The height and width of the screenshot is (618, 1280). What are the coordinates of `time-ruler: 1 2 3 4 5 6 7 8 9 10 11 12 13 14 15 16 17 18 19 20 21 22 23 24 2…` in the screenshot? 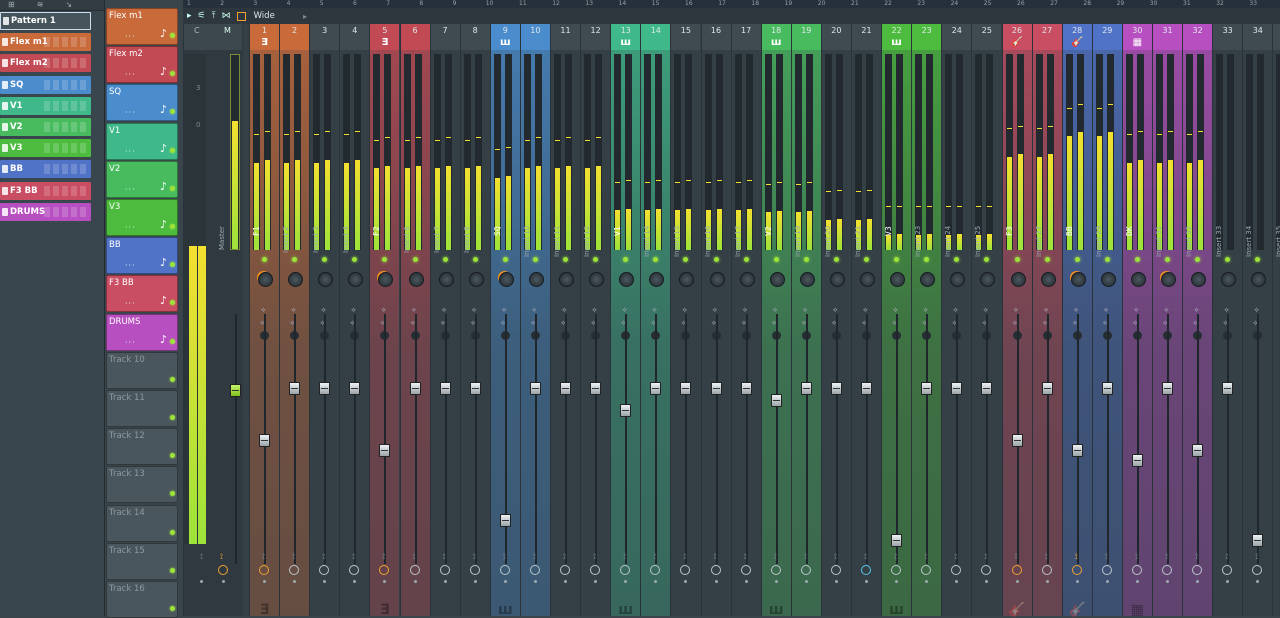 It's located at (731, 4).